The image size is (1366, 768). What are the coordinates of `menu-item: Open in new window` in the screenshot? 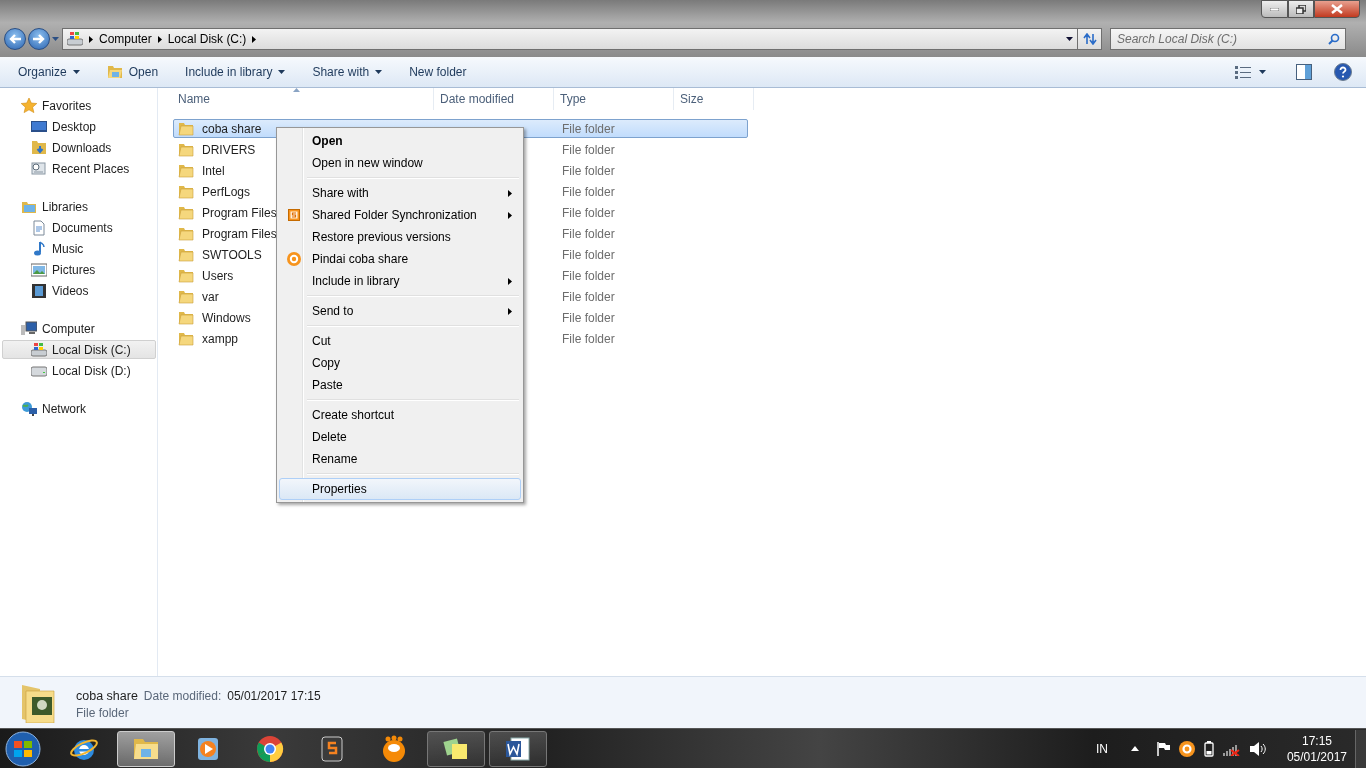 It's located at (400, 163).